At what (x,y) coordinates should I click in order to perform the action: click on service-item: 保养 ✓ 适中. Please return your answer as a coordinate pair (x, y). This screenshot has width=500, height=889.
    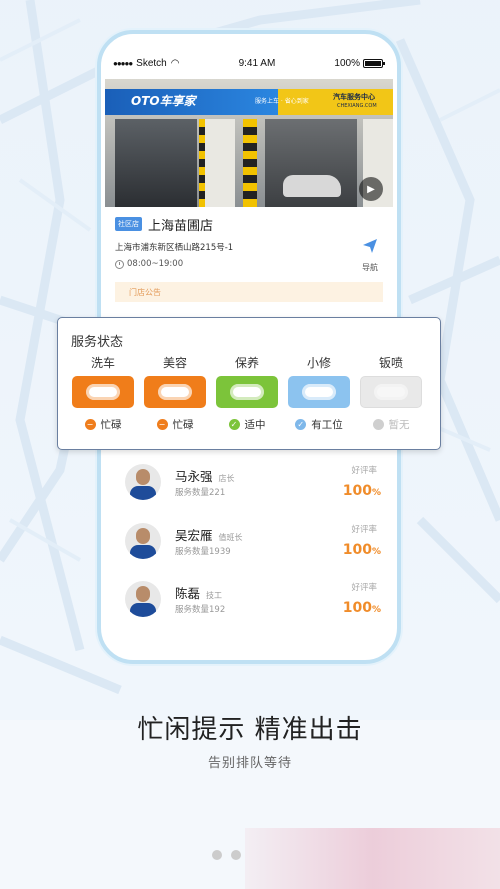
    Looking at the image, I should click on (247, 393).